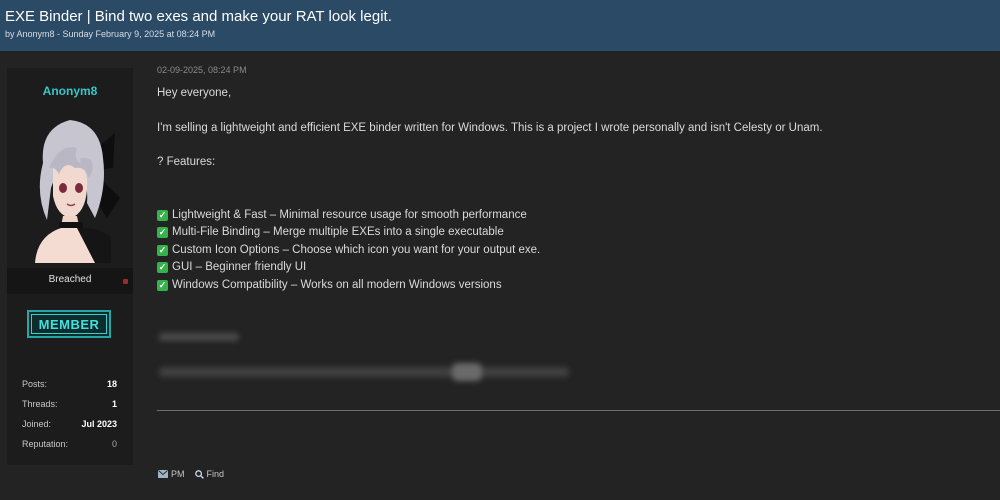 The width and height of the screenshot is (1000, 500). What do you see at coordinates (202, 70) in the screenshot?
I see `post-date: 02-09-2025, 08:24 PM` at bounding box center [202, 70].